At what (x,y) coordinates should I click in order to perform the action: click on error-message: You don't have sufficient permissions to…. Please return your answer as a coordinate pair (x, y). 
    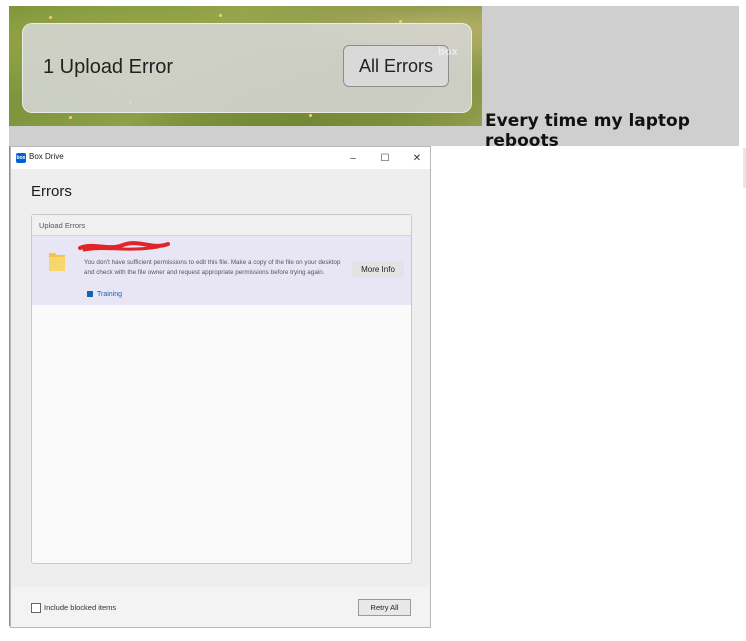
    Looking at the image, I should click on (212, 267).